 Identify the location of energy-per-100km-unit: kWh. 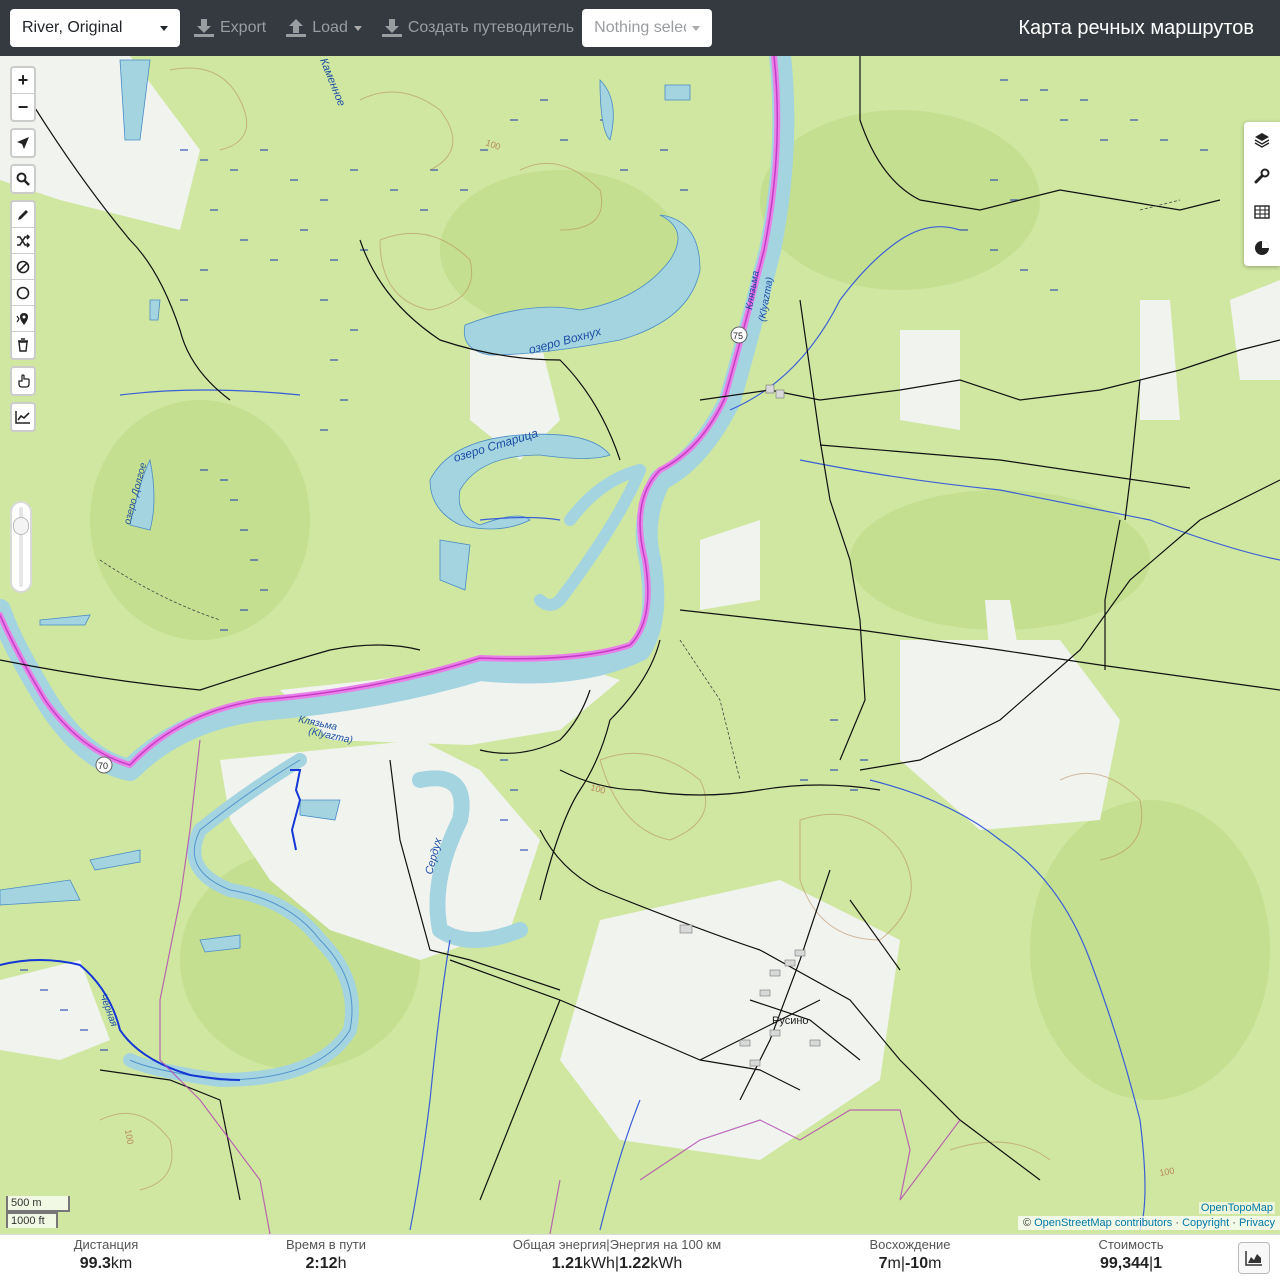
(666, 1263).